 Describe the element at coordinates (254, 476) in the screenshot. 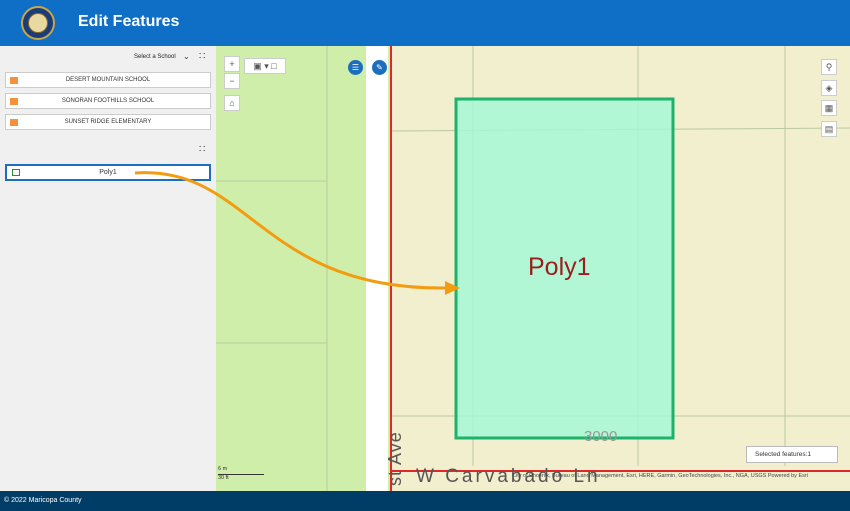

I see `scale-bar: 6 m 30 ft` at that location.